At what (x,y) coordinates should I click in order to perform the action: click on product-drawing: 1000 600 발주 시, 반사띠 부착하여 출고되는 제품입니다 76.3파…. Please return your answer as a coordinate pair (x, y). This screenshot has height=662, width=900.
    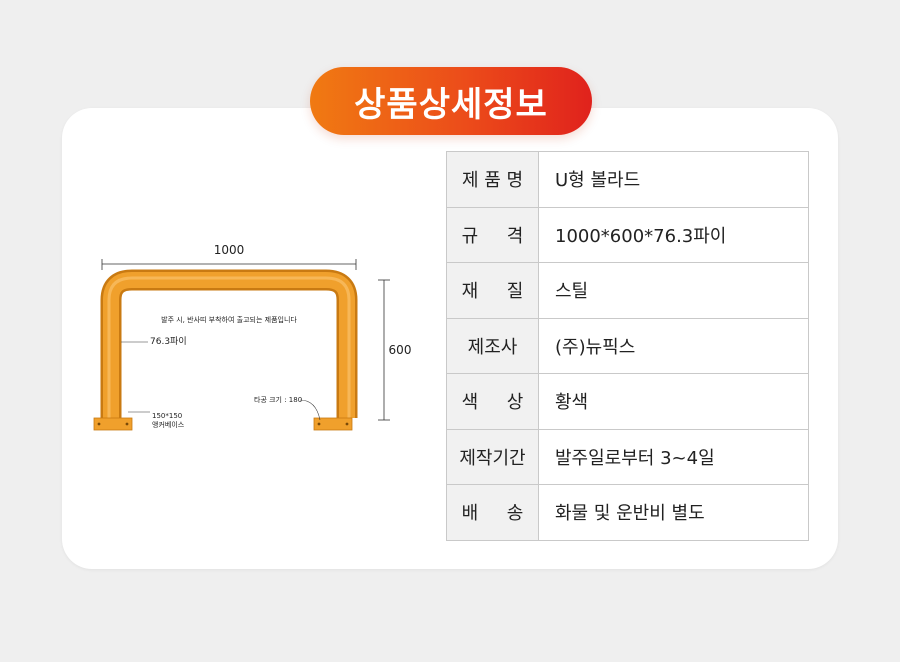
    Looking at the image, I should click on (260, 340).